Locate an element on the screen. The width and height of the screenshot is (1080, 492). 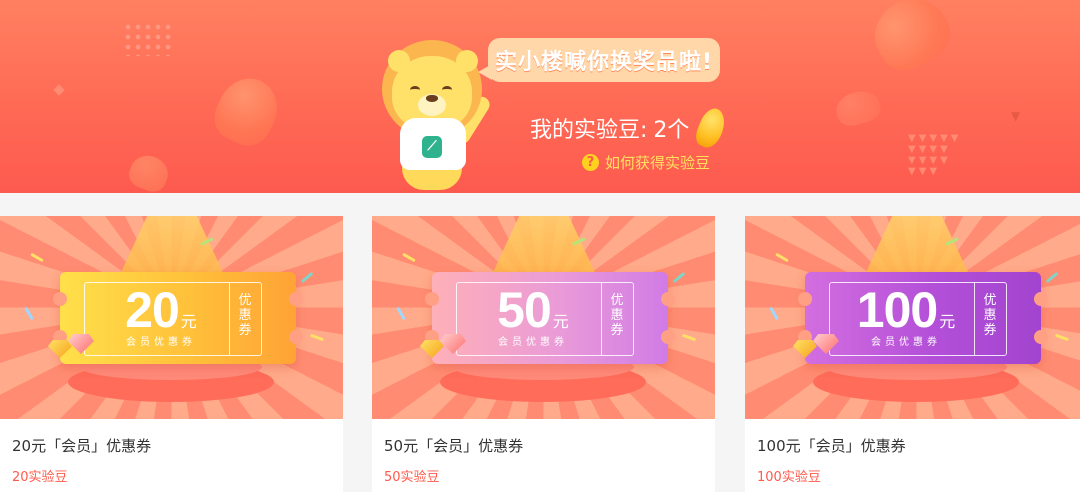
ticket-frame: 100 元 会员优惠券 优惠券 is located at coordinates (918, 319).